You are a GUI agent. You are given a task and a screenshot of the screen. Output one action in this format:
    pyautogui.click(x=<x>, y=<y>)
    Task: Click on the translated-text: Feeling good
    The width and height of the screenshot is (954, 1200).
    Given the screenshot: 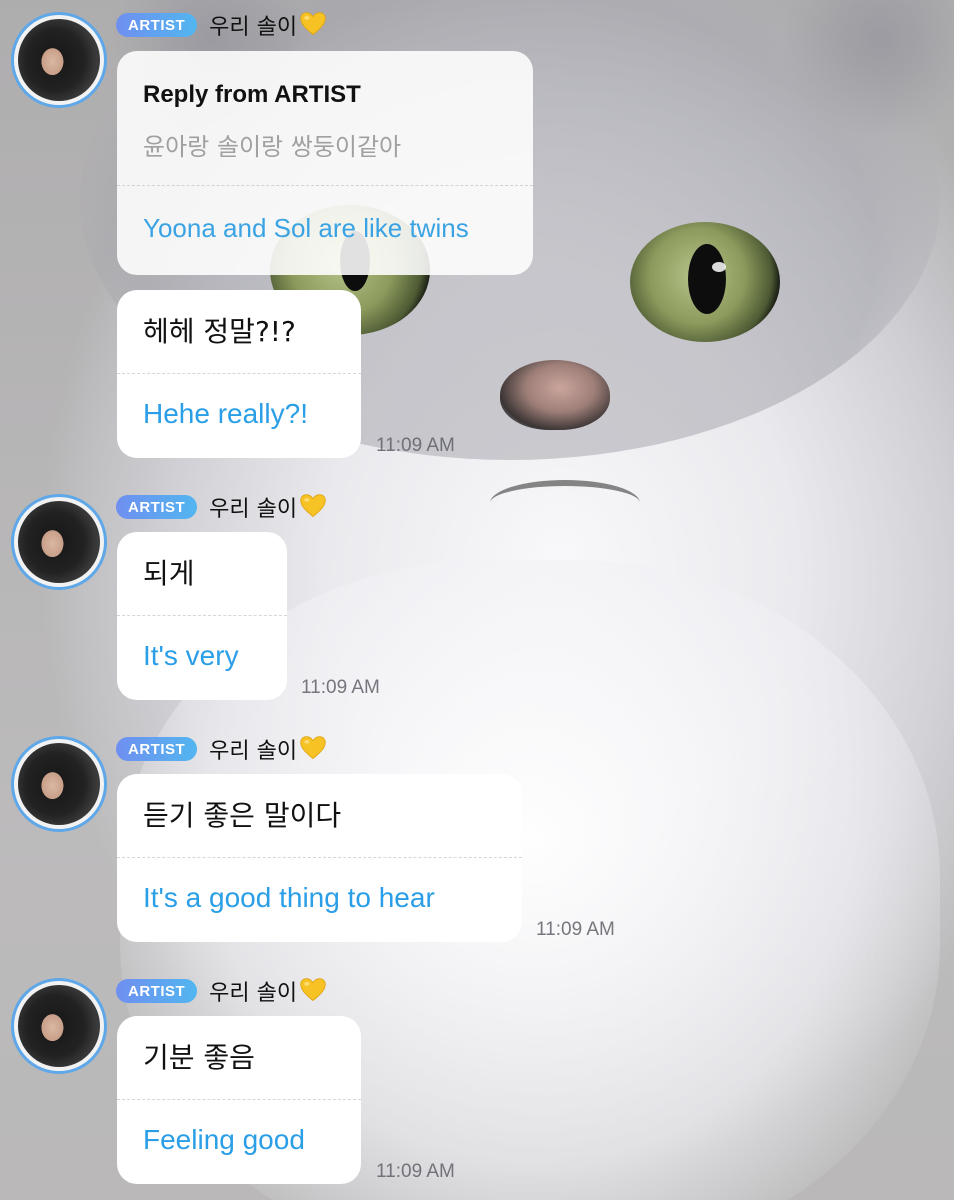 What is the action you would take?
    pyautogui.click(x=224, y=1139)
    